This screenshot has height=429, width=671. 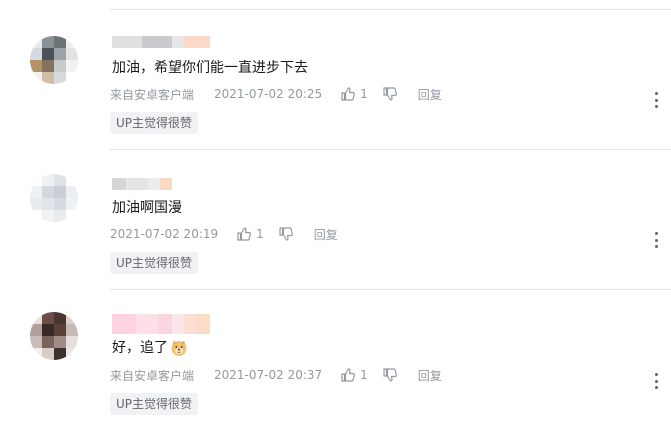 I want to click on comment-content: 加油啊国漫, so click(x=147, y=208).